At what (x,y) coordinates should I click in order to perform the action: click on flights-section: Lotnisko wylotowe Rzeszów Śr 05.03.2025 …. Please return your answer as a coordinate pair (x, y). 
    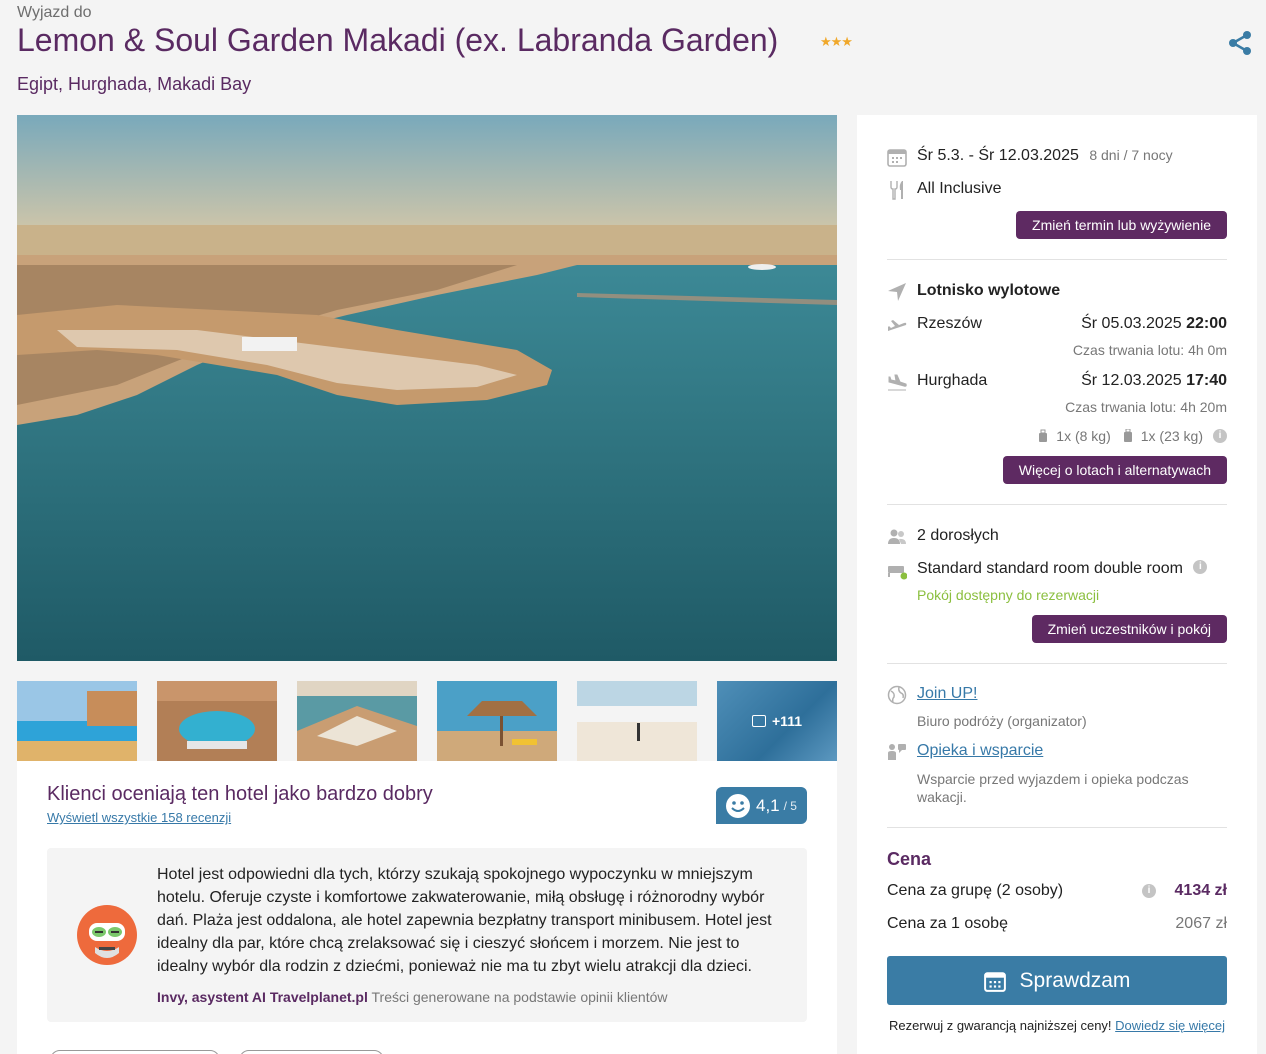
    Looking at the image, I should click on (1057, 385).